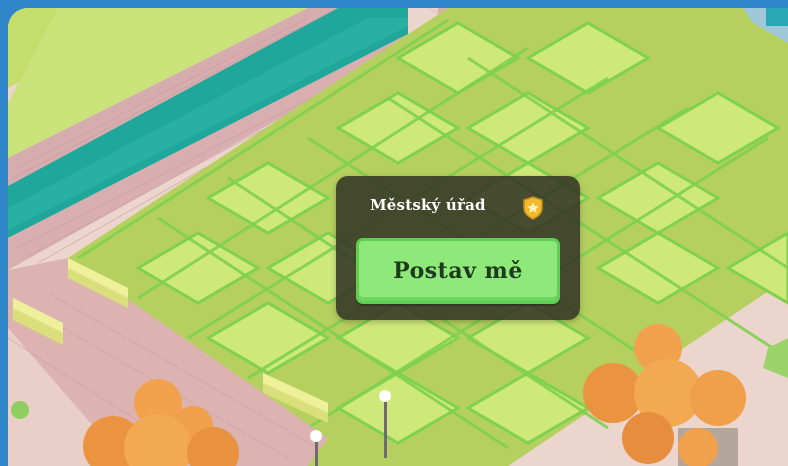 The height and width of the screenshot is (466, 788). What do you see at coordinates (20, 410) in the screenshot?
I see `bush-left` at bounding box center [20, 410].